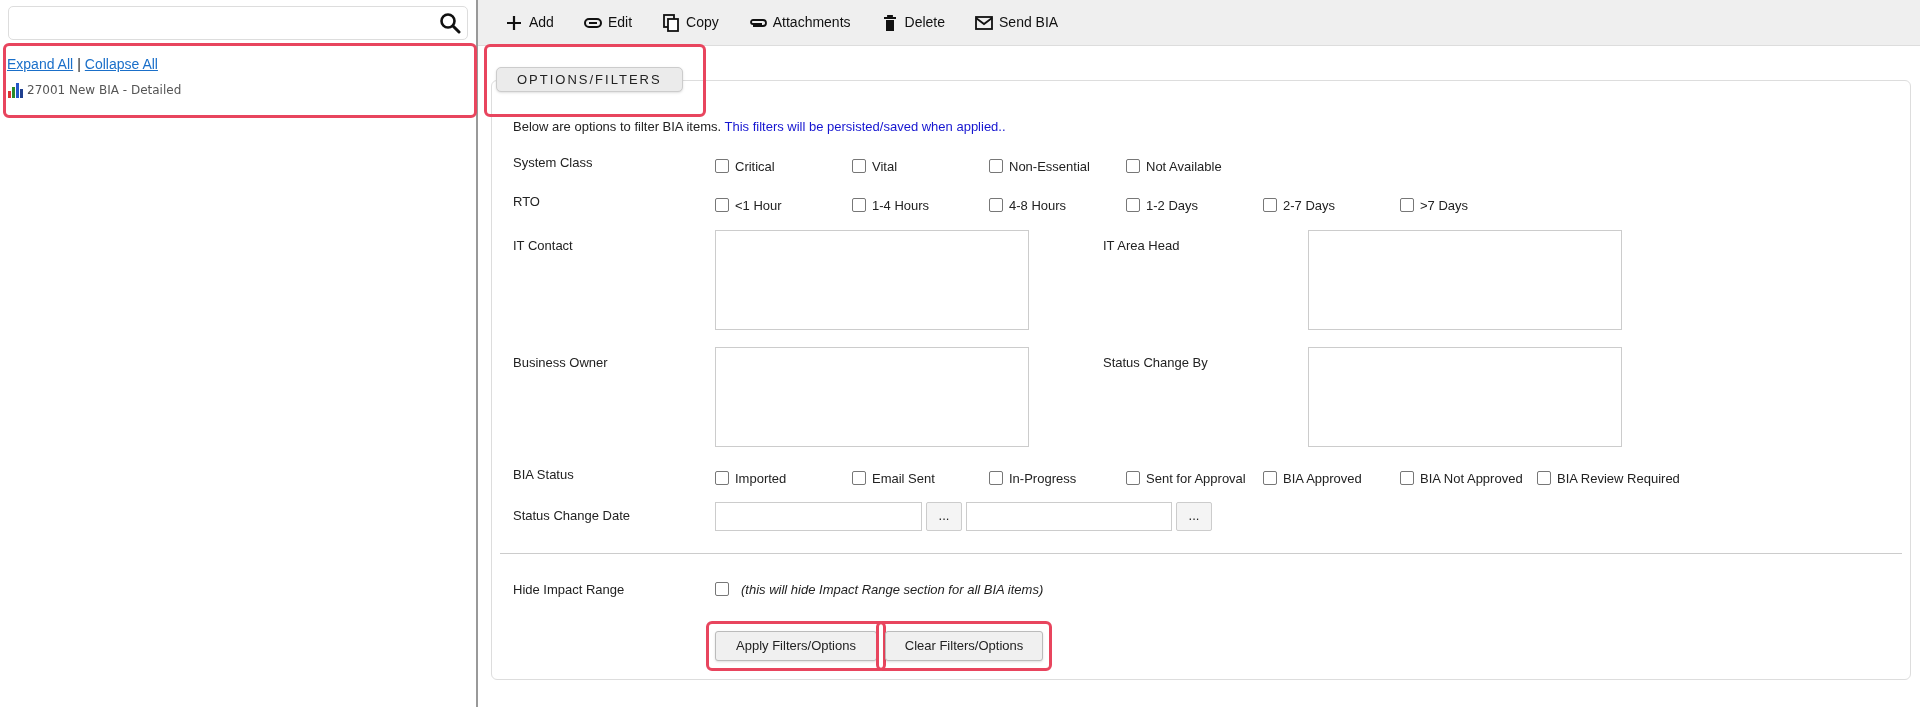  Describe the element at coordinates (1017, 22) in the screenshot. I see `toolbar-button: Send BIA` at that location.